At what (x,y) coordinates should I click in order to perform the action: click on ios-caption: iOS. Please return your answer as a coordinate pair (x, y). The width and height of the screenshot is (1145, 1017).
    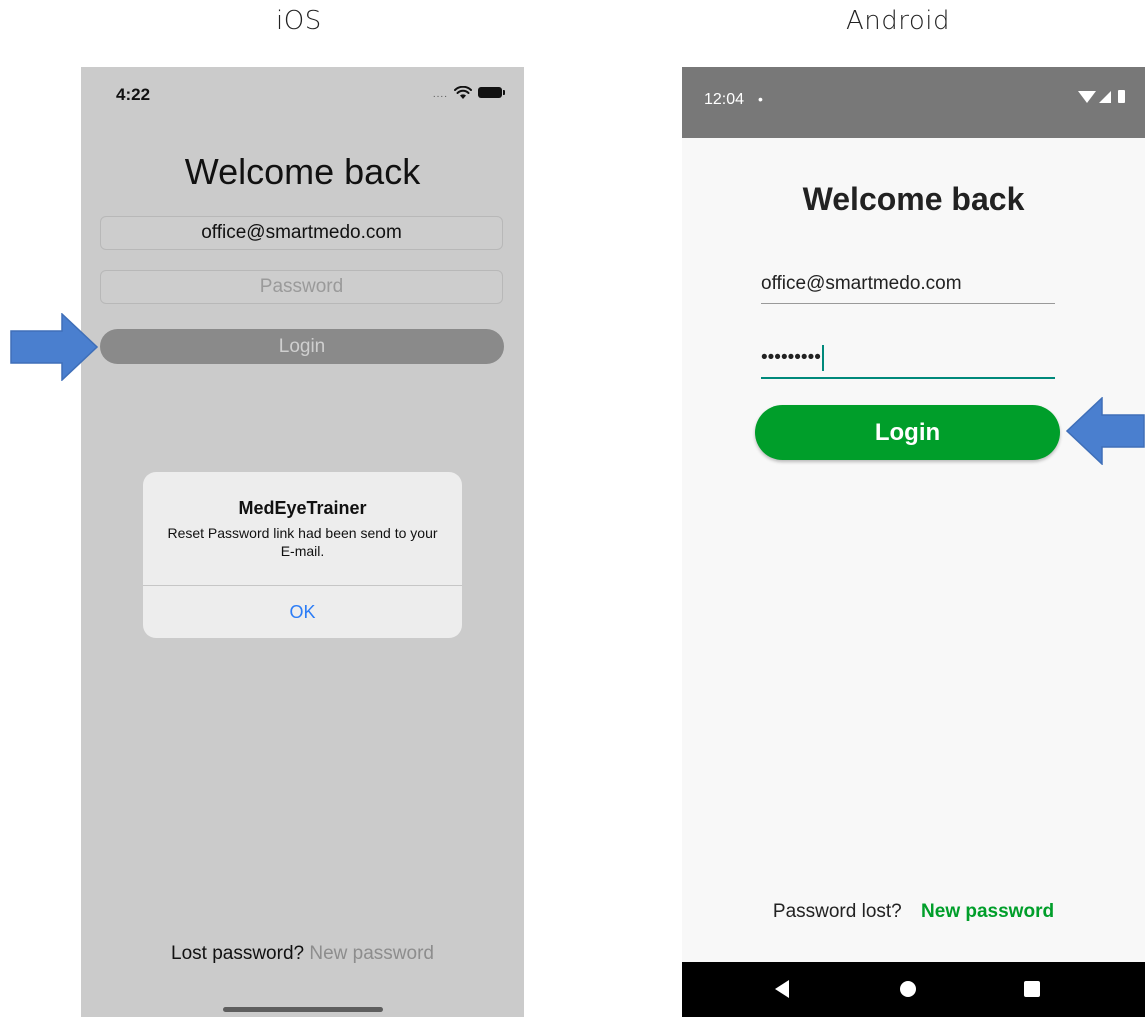
    Looking at the image, I should click on (299, 21).